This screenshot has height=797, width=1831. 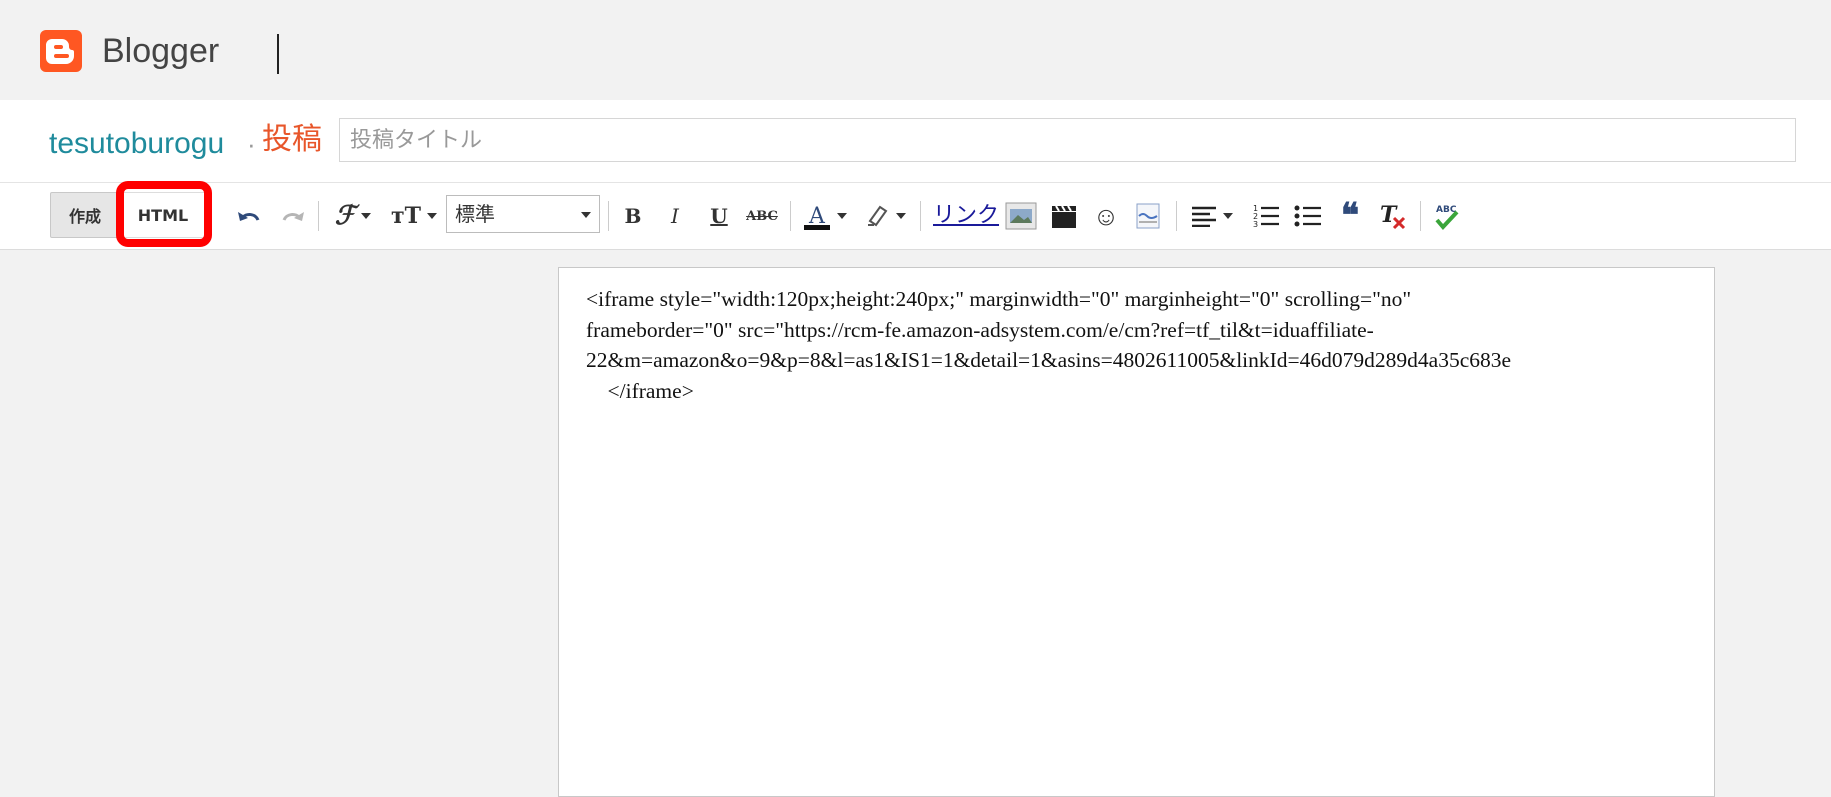 I want to click on numbered-list-icon: 123, so click(x=1266, y=216).